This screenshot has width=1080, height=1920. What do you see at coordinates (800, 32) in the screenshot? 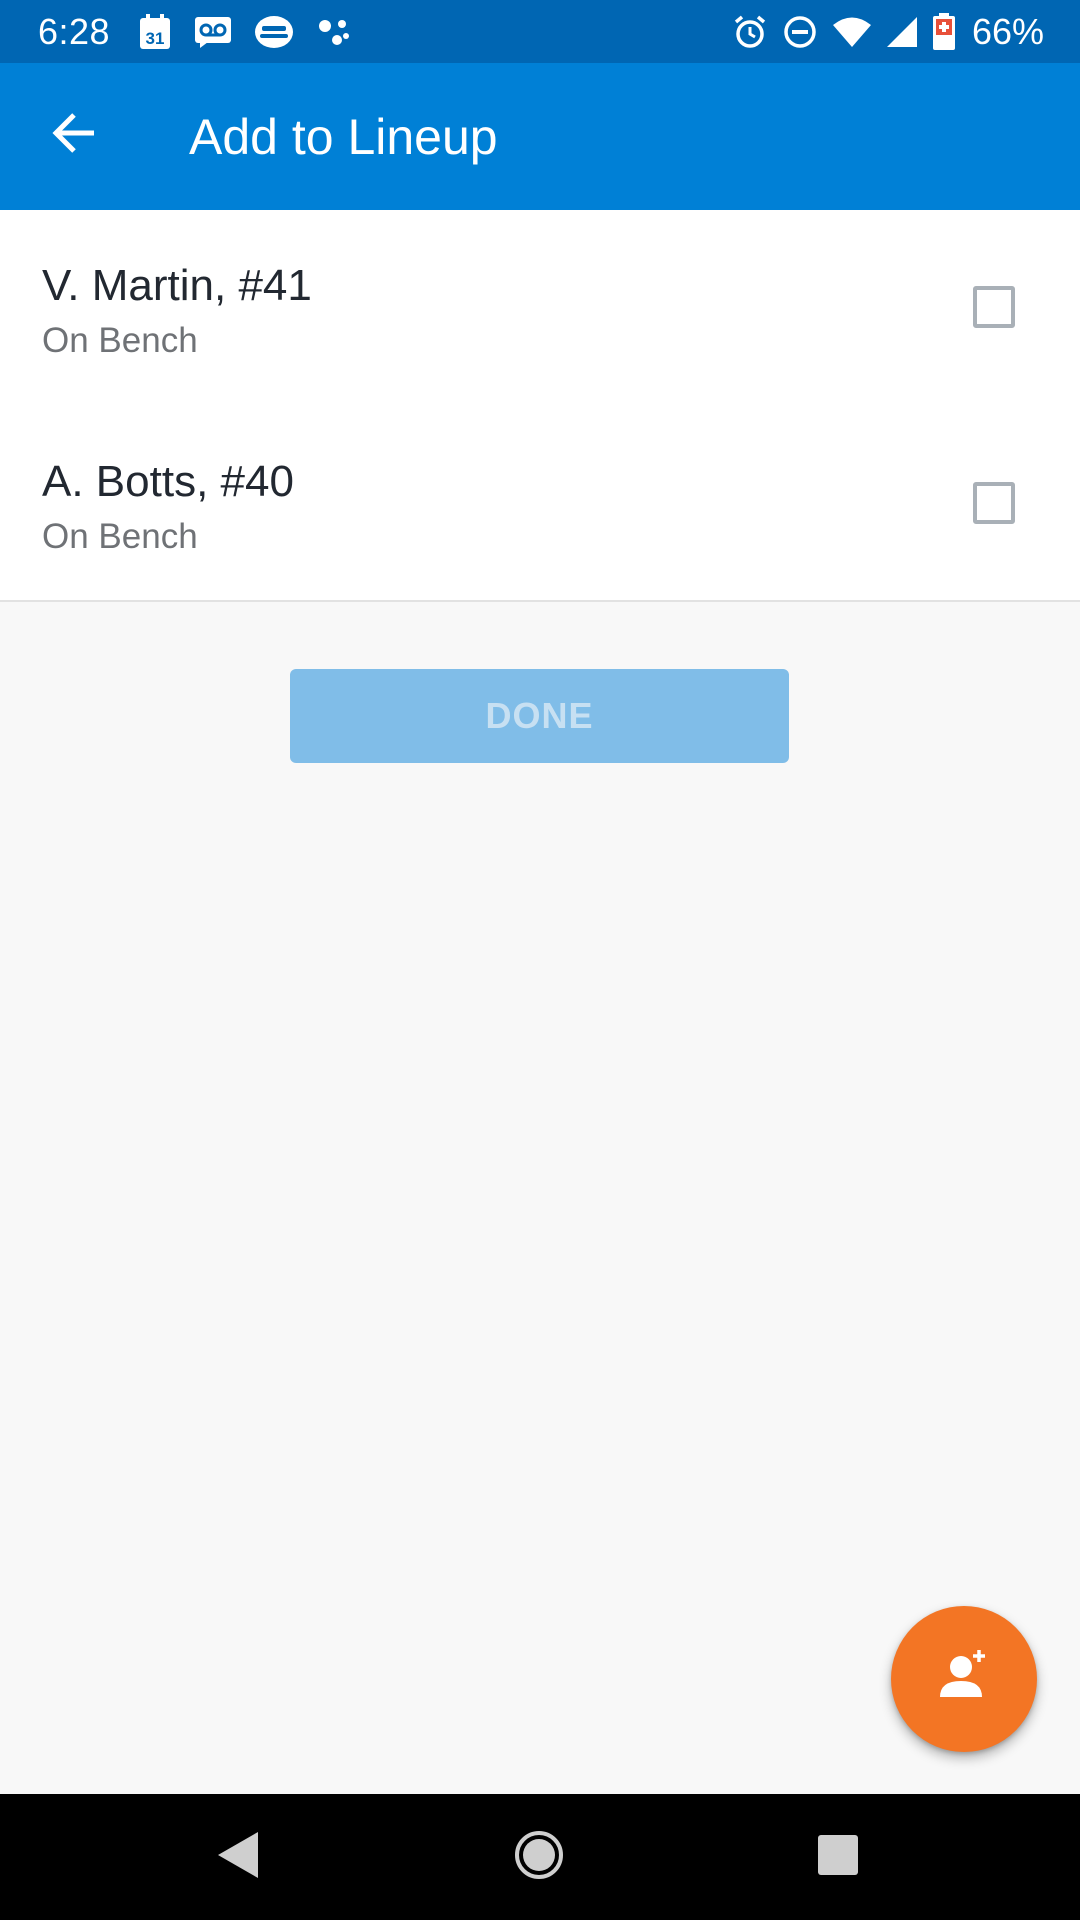
I see `do-not-disturb-icon` at bounding box center [800, 32].